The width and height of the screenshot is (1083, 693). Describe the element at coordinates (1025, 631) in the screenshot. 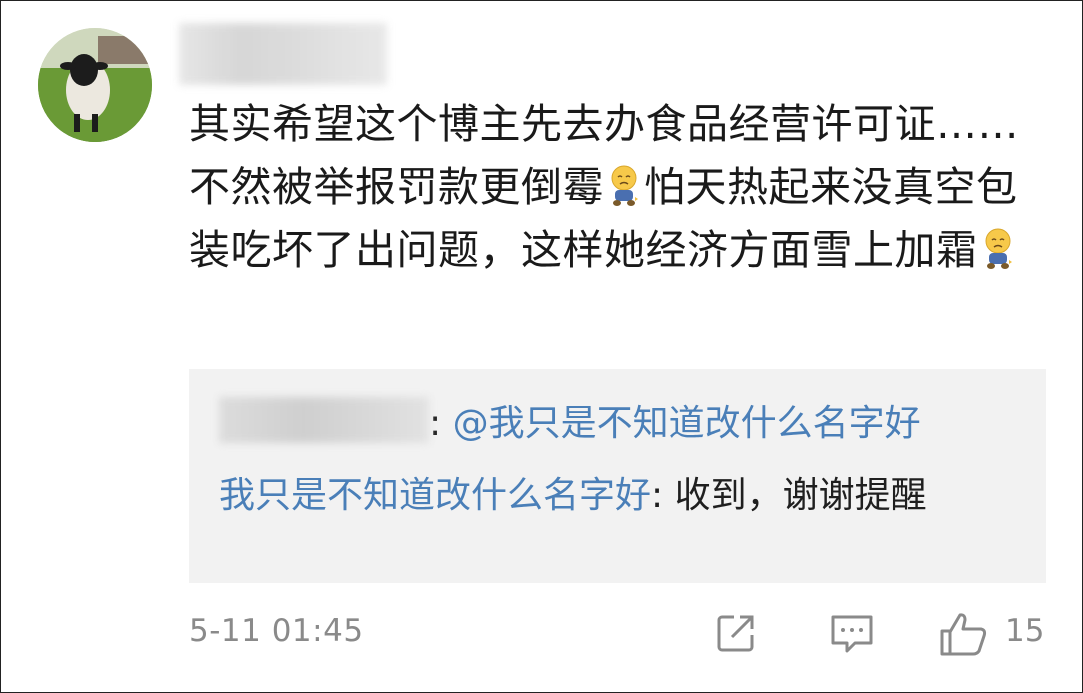

I see `like-count: 15` at that location.